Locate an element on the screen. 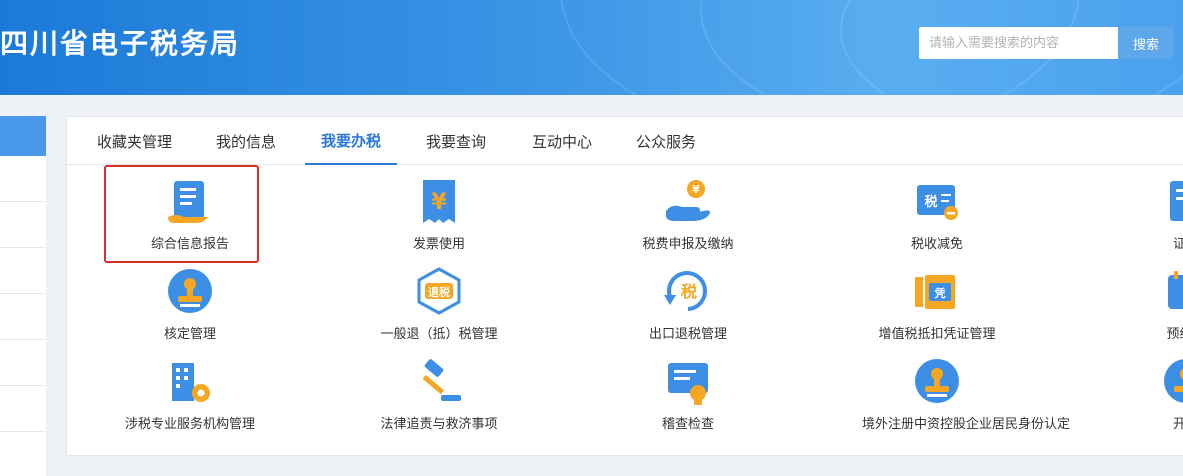 The image size is (1183, 476). item-label: 预约定 is located at coordinates (1174, 334).